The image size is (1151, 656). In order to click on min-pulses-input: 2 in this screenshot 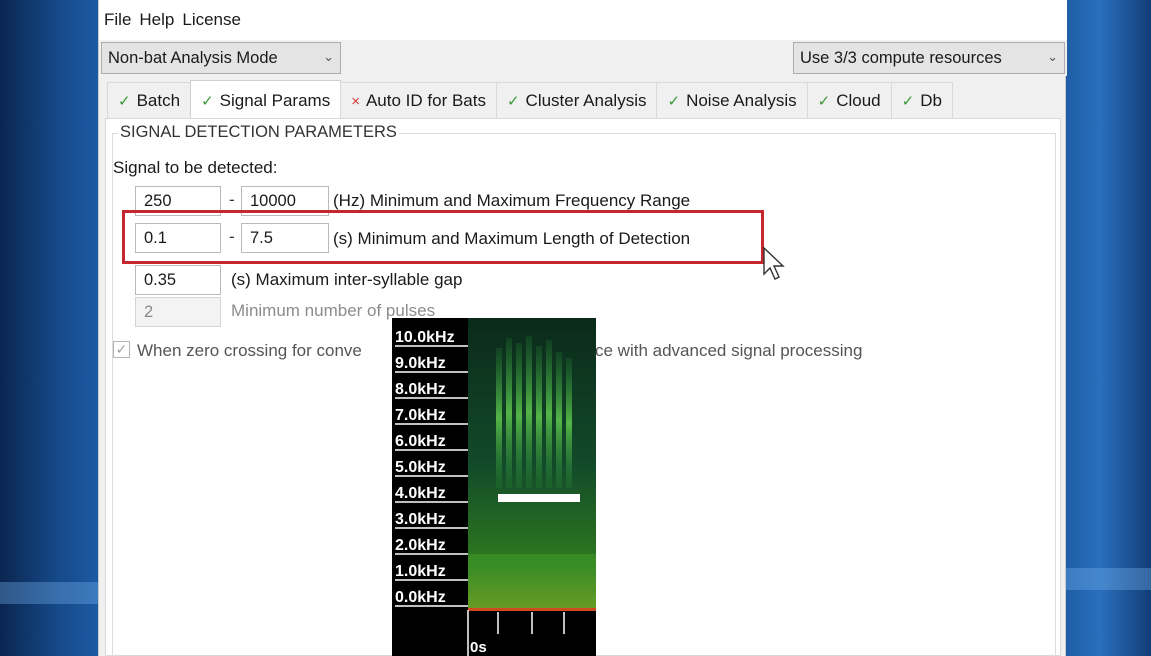, I will do `click(178, 312)`.